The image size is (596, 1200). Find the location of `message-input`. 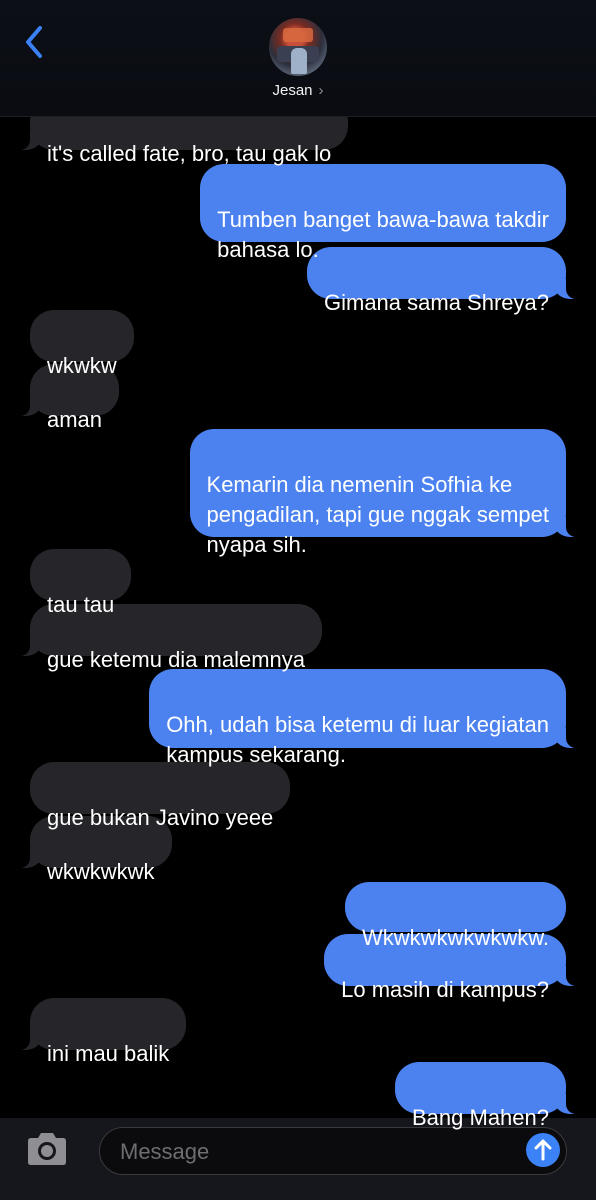

message-input is located at coordinates (310, 1152).